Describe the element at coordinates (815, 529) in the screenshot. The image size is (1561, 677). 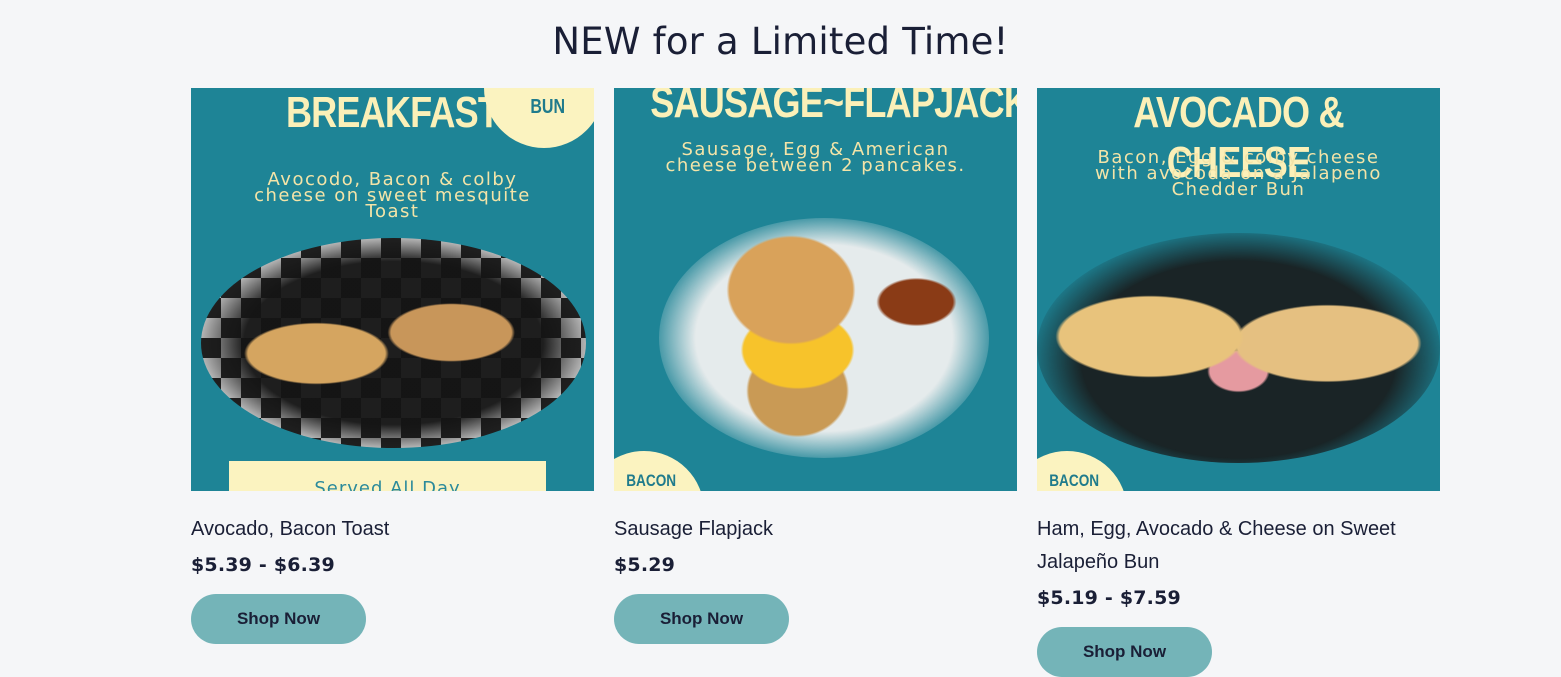
I see `product-name: Sausage Flapjack` at that location.